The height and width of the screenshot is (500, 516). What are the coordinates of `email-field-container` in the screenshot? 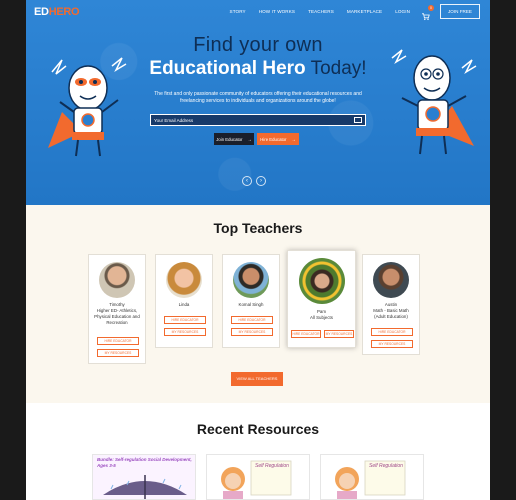 It's located at (258, 120).